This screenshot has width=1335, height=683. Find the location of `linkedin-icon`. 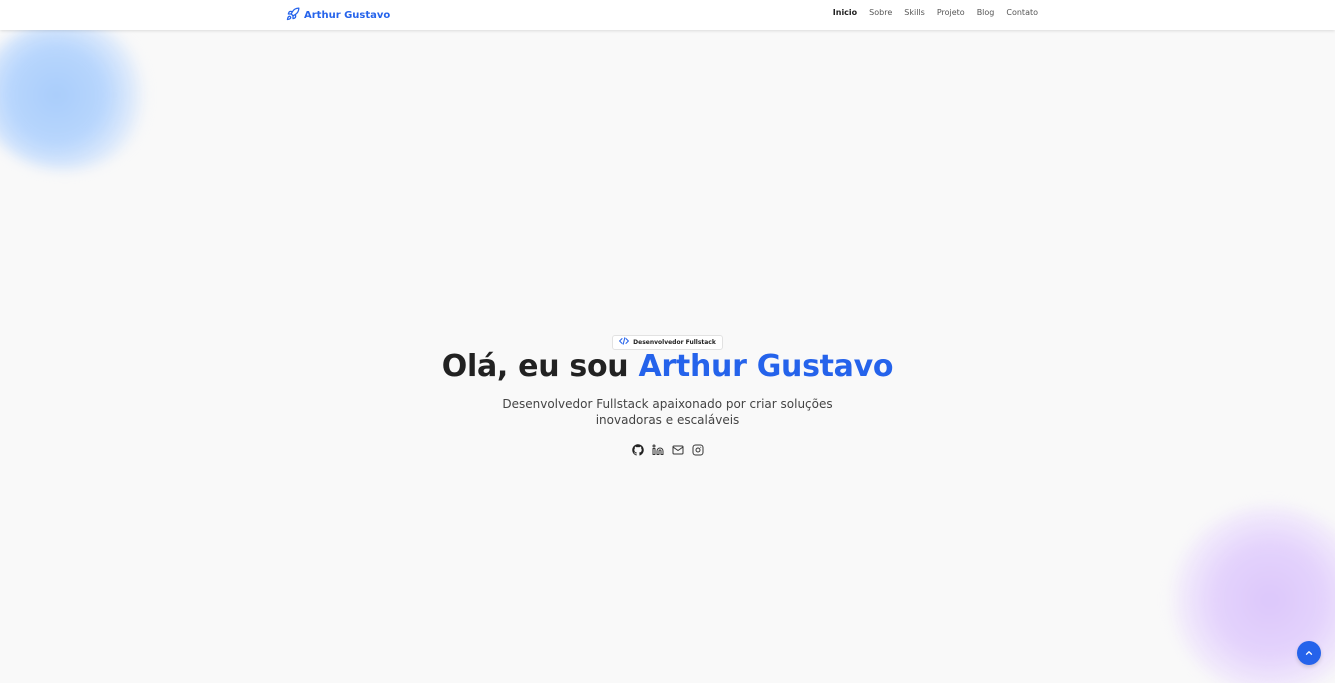

linkedin-icon is located at coordinates (658, 450).